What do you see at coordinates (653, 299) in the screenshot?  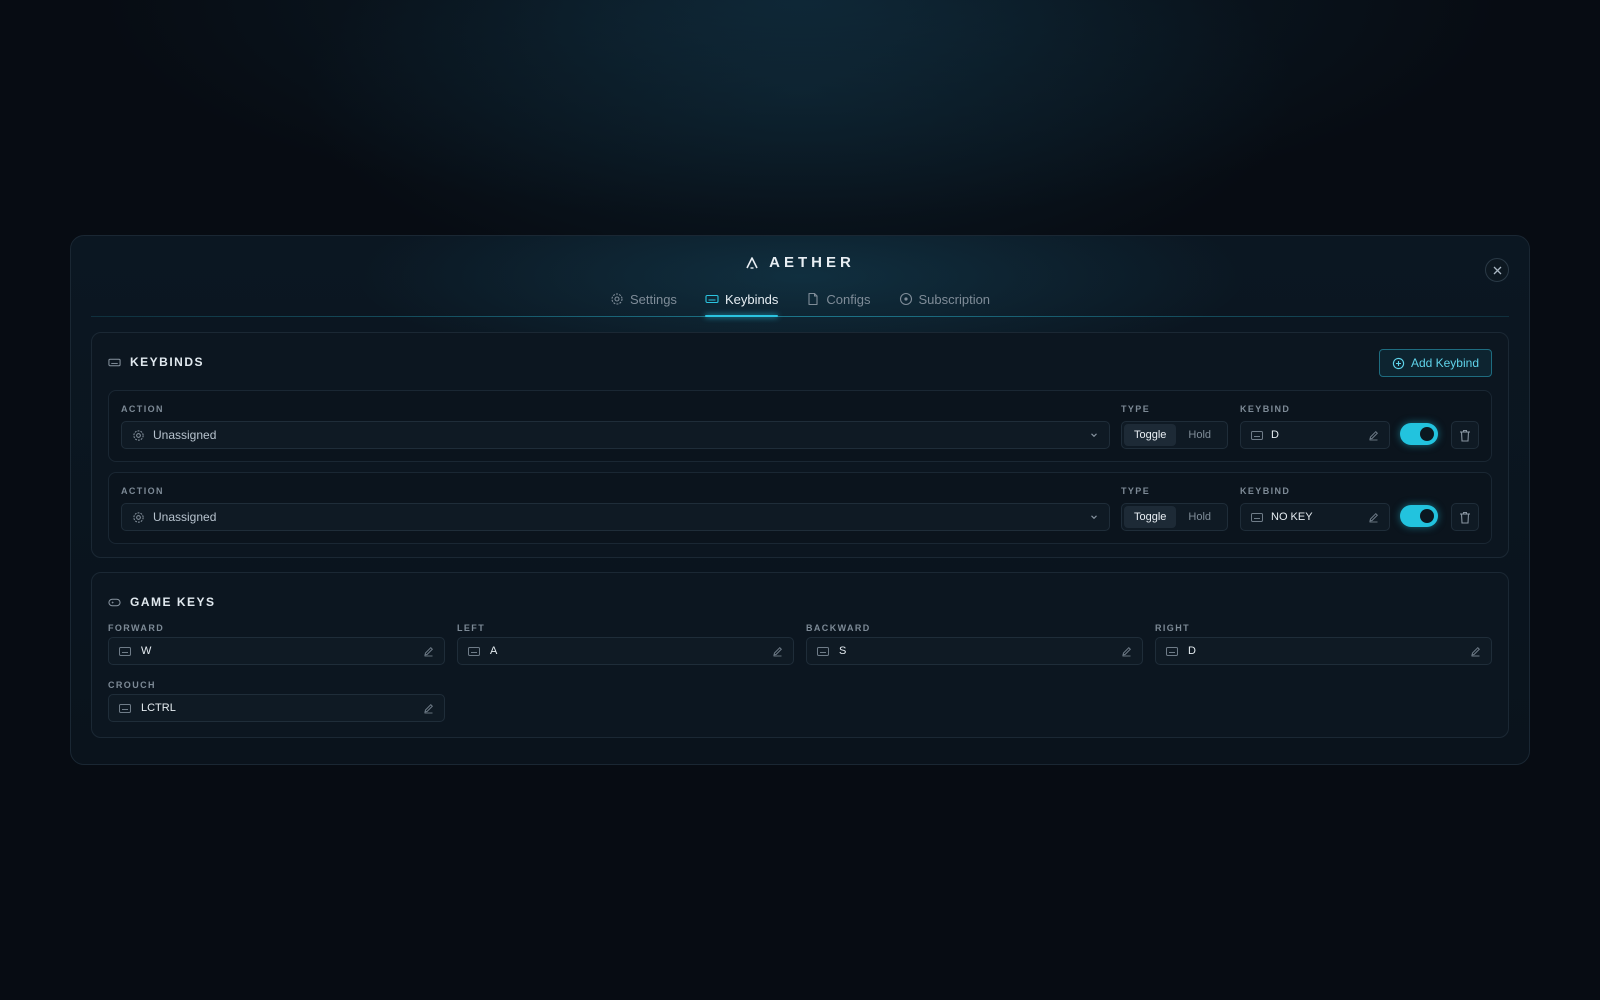 I see `tab-label: Settings` at bounding box center [653, 299].